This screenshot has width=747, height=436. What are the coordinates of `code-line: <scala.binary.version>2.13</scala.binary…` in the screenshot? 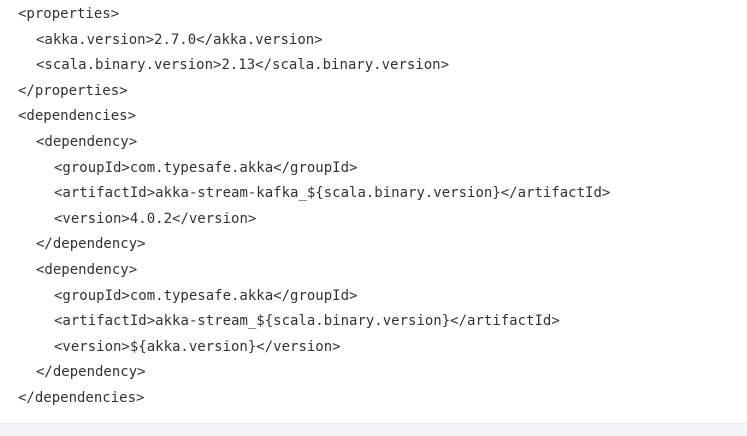 It's located at (314, 66).